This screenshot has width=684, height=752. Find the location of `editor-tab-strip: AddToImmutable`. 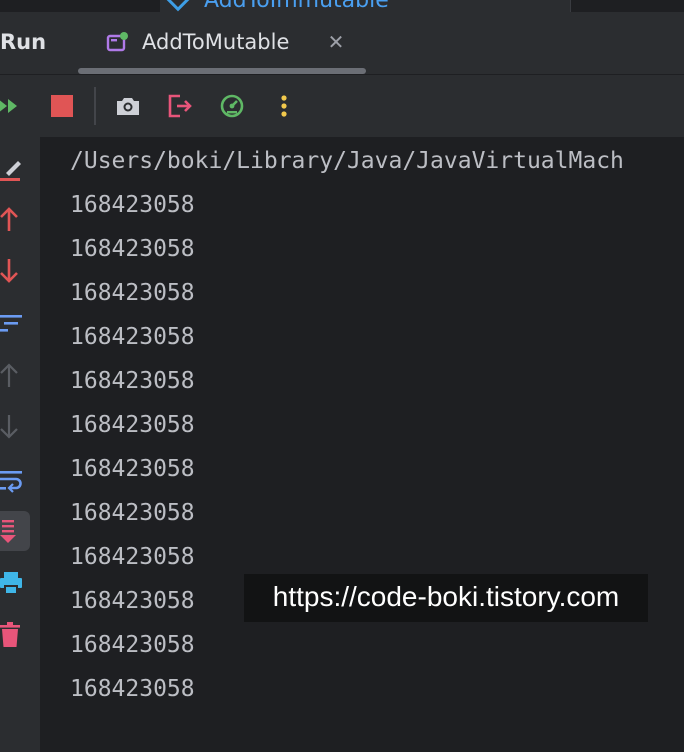

editor-tab-strip: AddToImmutable is located at coordinates (342, 6).